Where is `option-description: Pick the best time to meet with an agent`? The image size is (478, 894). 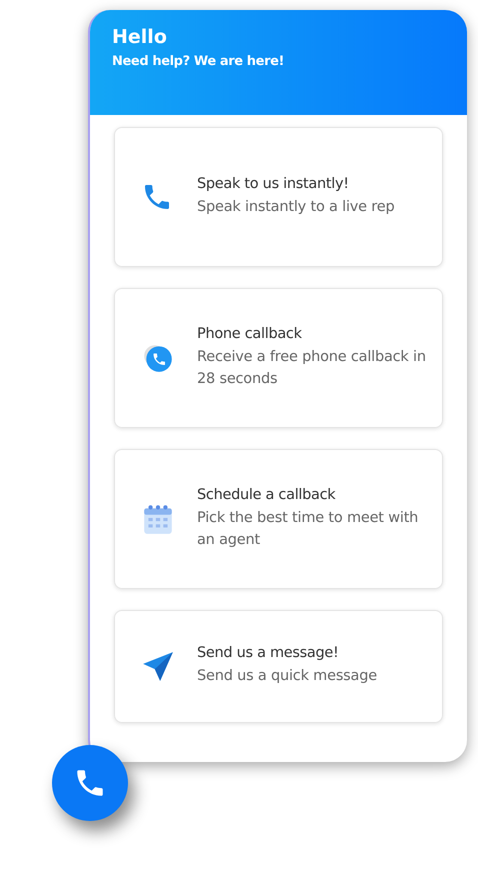
option-description: Pick the best time to meet with an agent is located at coordinates (308, 529).